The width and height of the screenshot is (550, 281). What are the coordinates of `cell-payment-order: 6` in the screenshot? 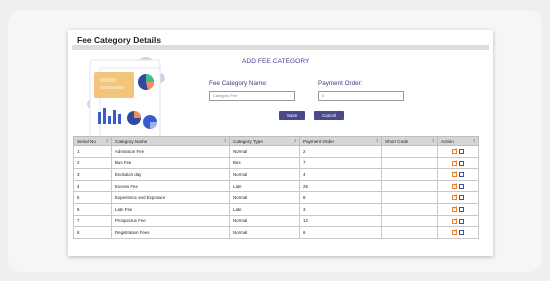 It's located at (340, 232).